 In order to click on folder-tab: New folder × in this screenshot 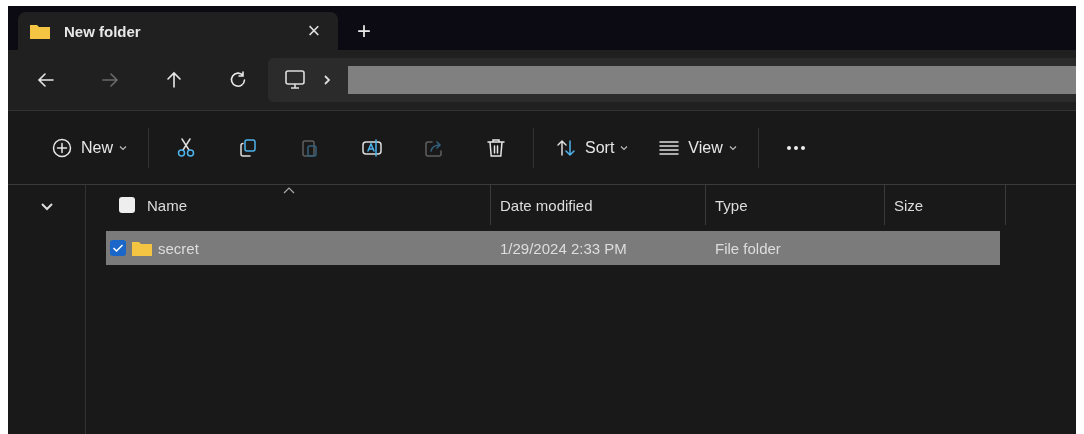, I will do `click(178, 31)`.